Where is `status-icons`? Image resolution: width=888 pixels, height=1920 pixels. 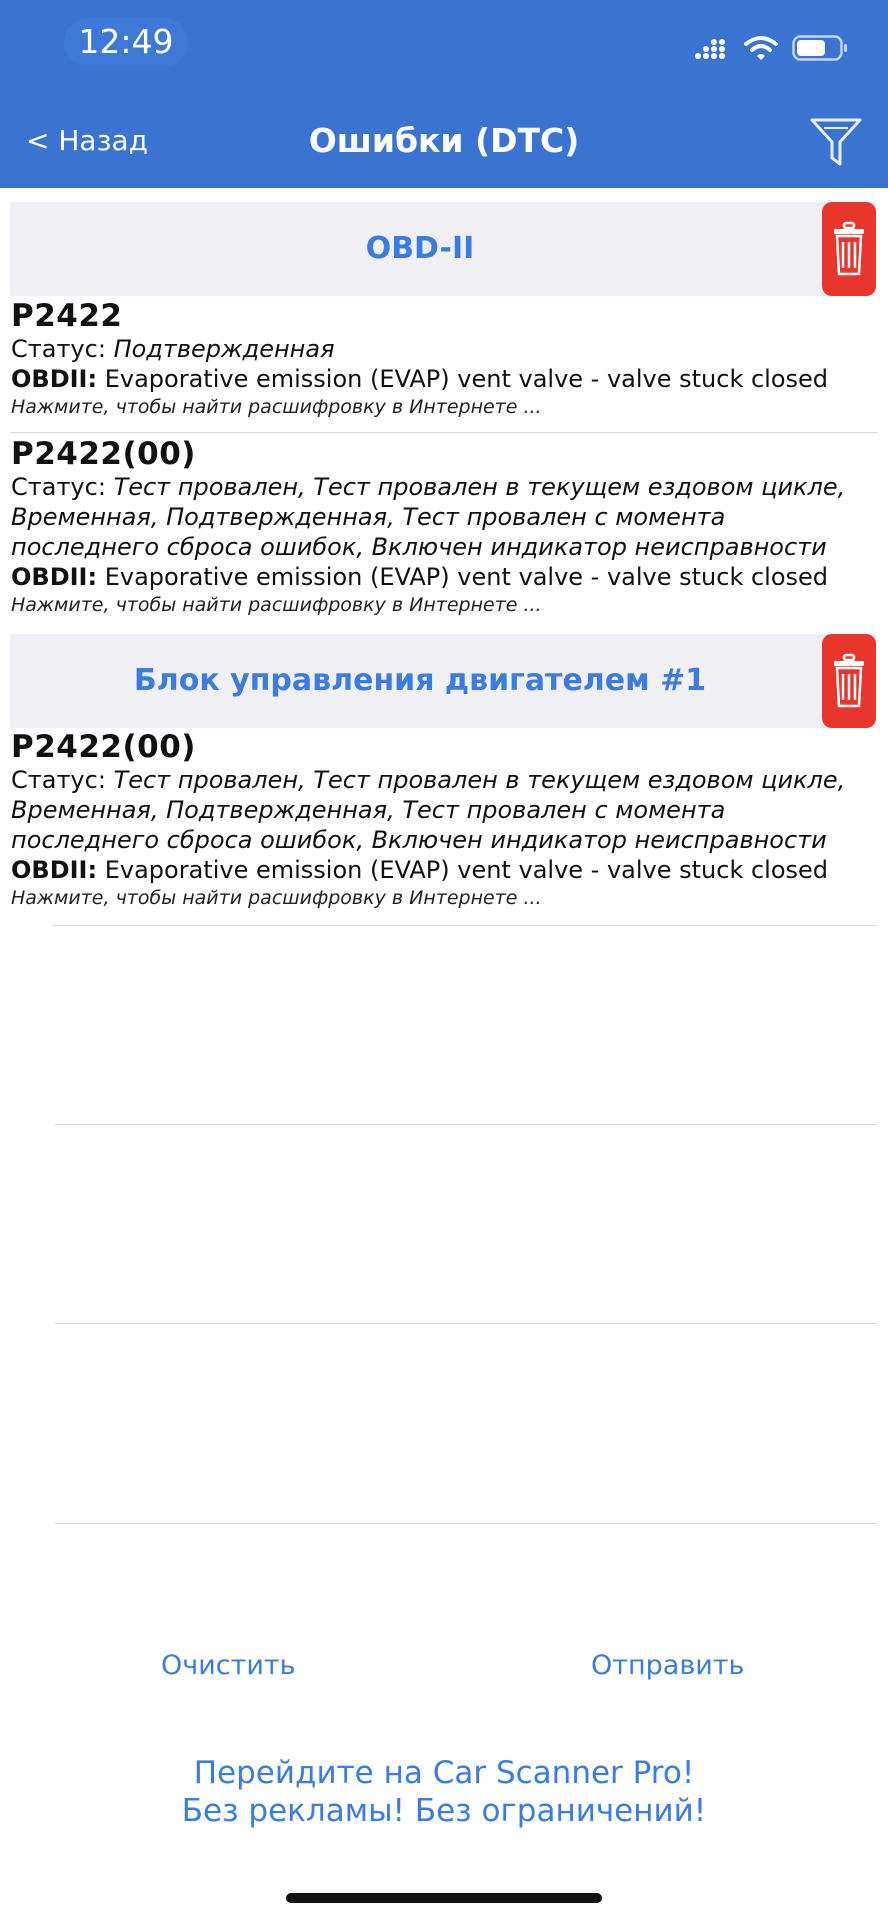
status-icons is located at coordinates (771, 48).